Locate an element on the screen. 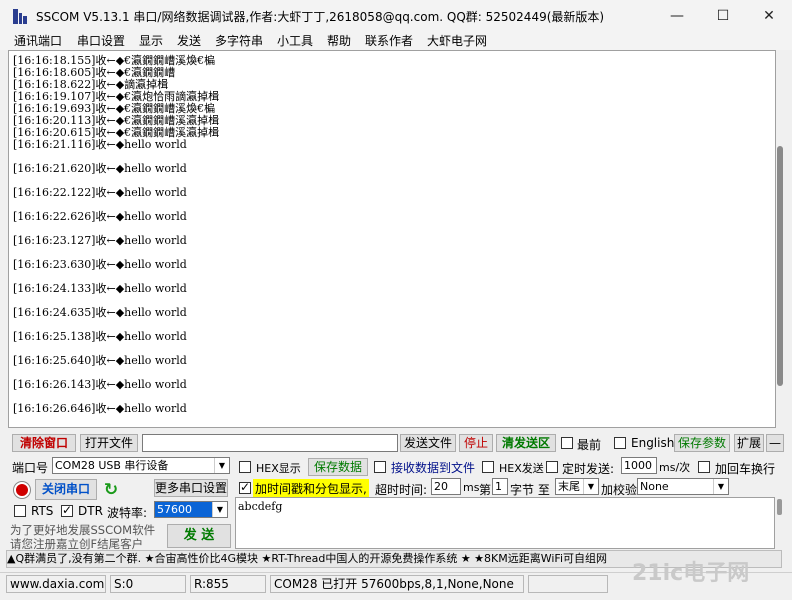 This screenshot has width=792, height=600. log-line: [16:16:21.116]收←◆hello world is located at coordinates (100, 144).